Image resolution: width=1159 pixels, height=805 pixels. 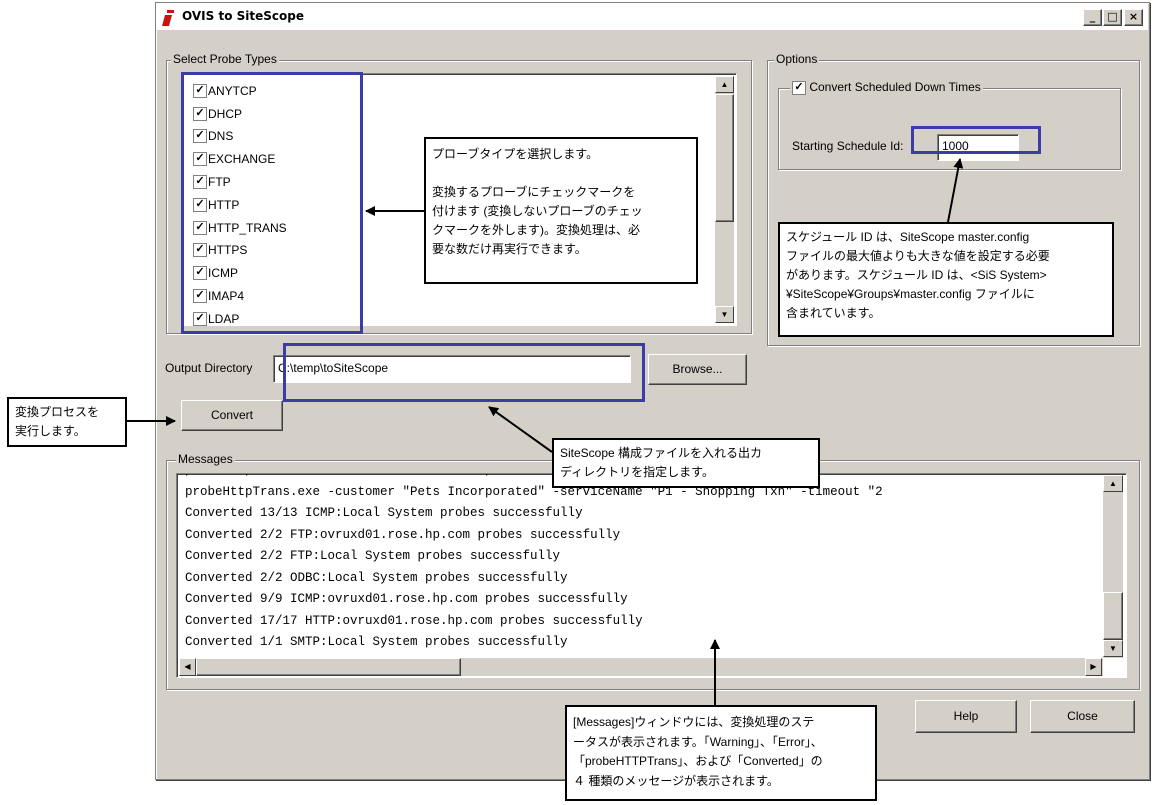 I want to click on callout-line: 要な数だけ再実行できます。, so click(x=509, y=249).